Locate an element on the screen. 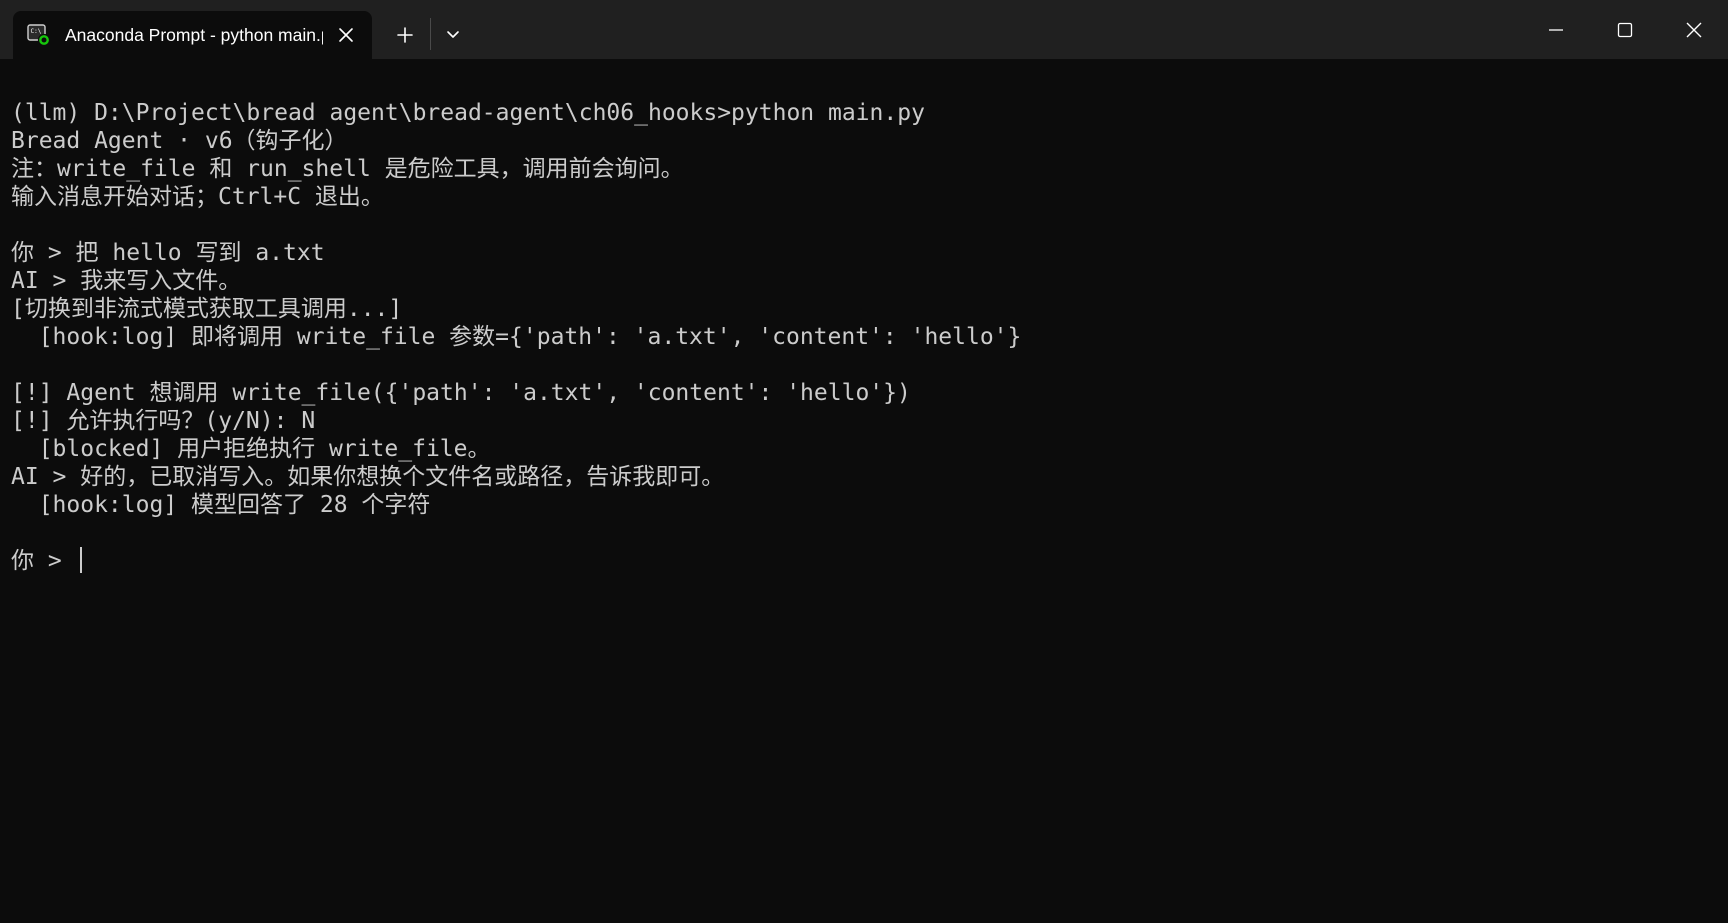 This screenshot has height=923, width=1728. maximize-button is located at coordinates (1624, 29).